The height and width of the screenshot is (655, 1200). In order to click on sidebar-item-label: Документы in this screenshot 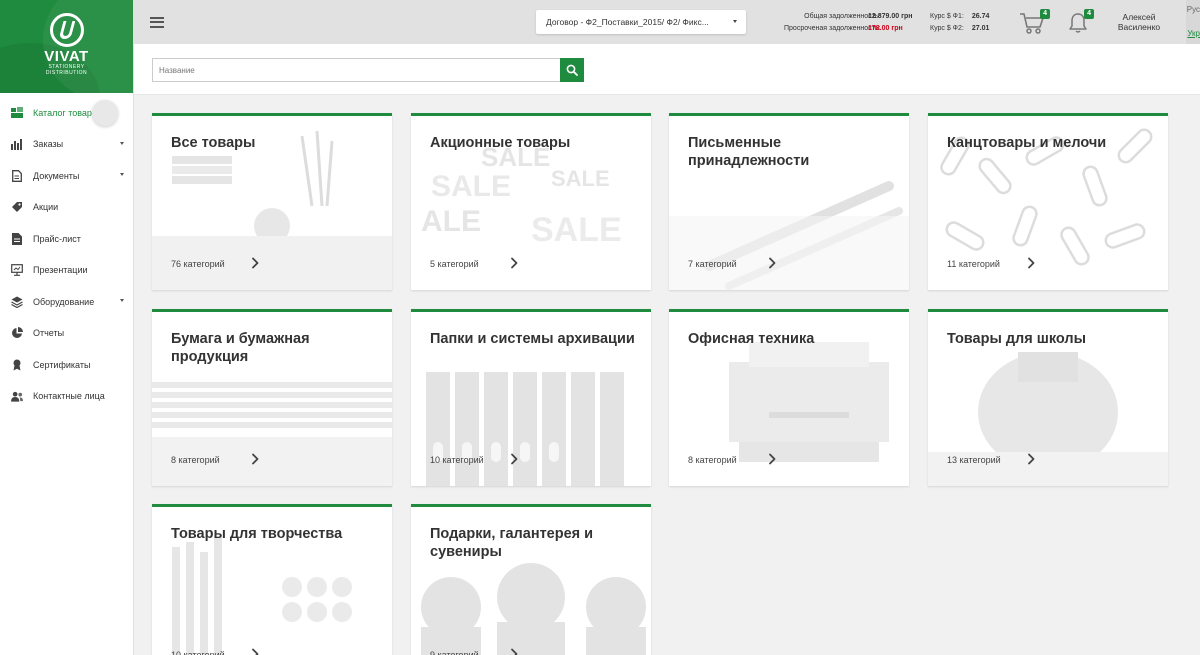, I will do `click(56, 175)`.